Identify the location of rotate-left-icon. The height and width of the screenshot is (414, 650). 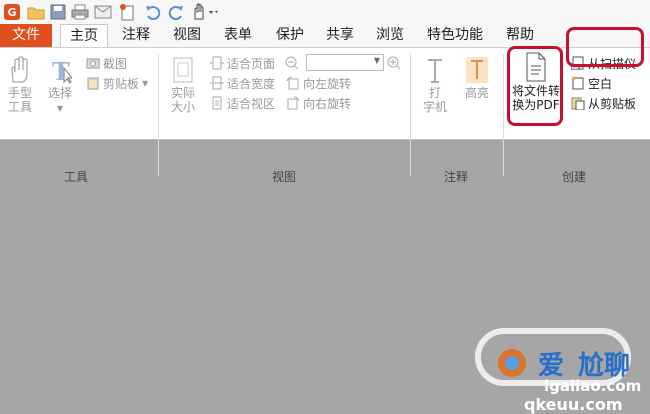
(292, 83).